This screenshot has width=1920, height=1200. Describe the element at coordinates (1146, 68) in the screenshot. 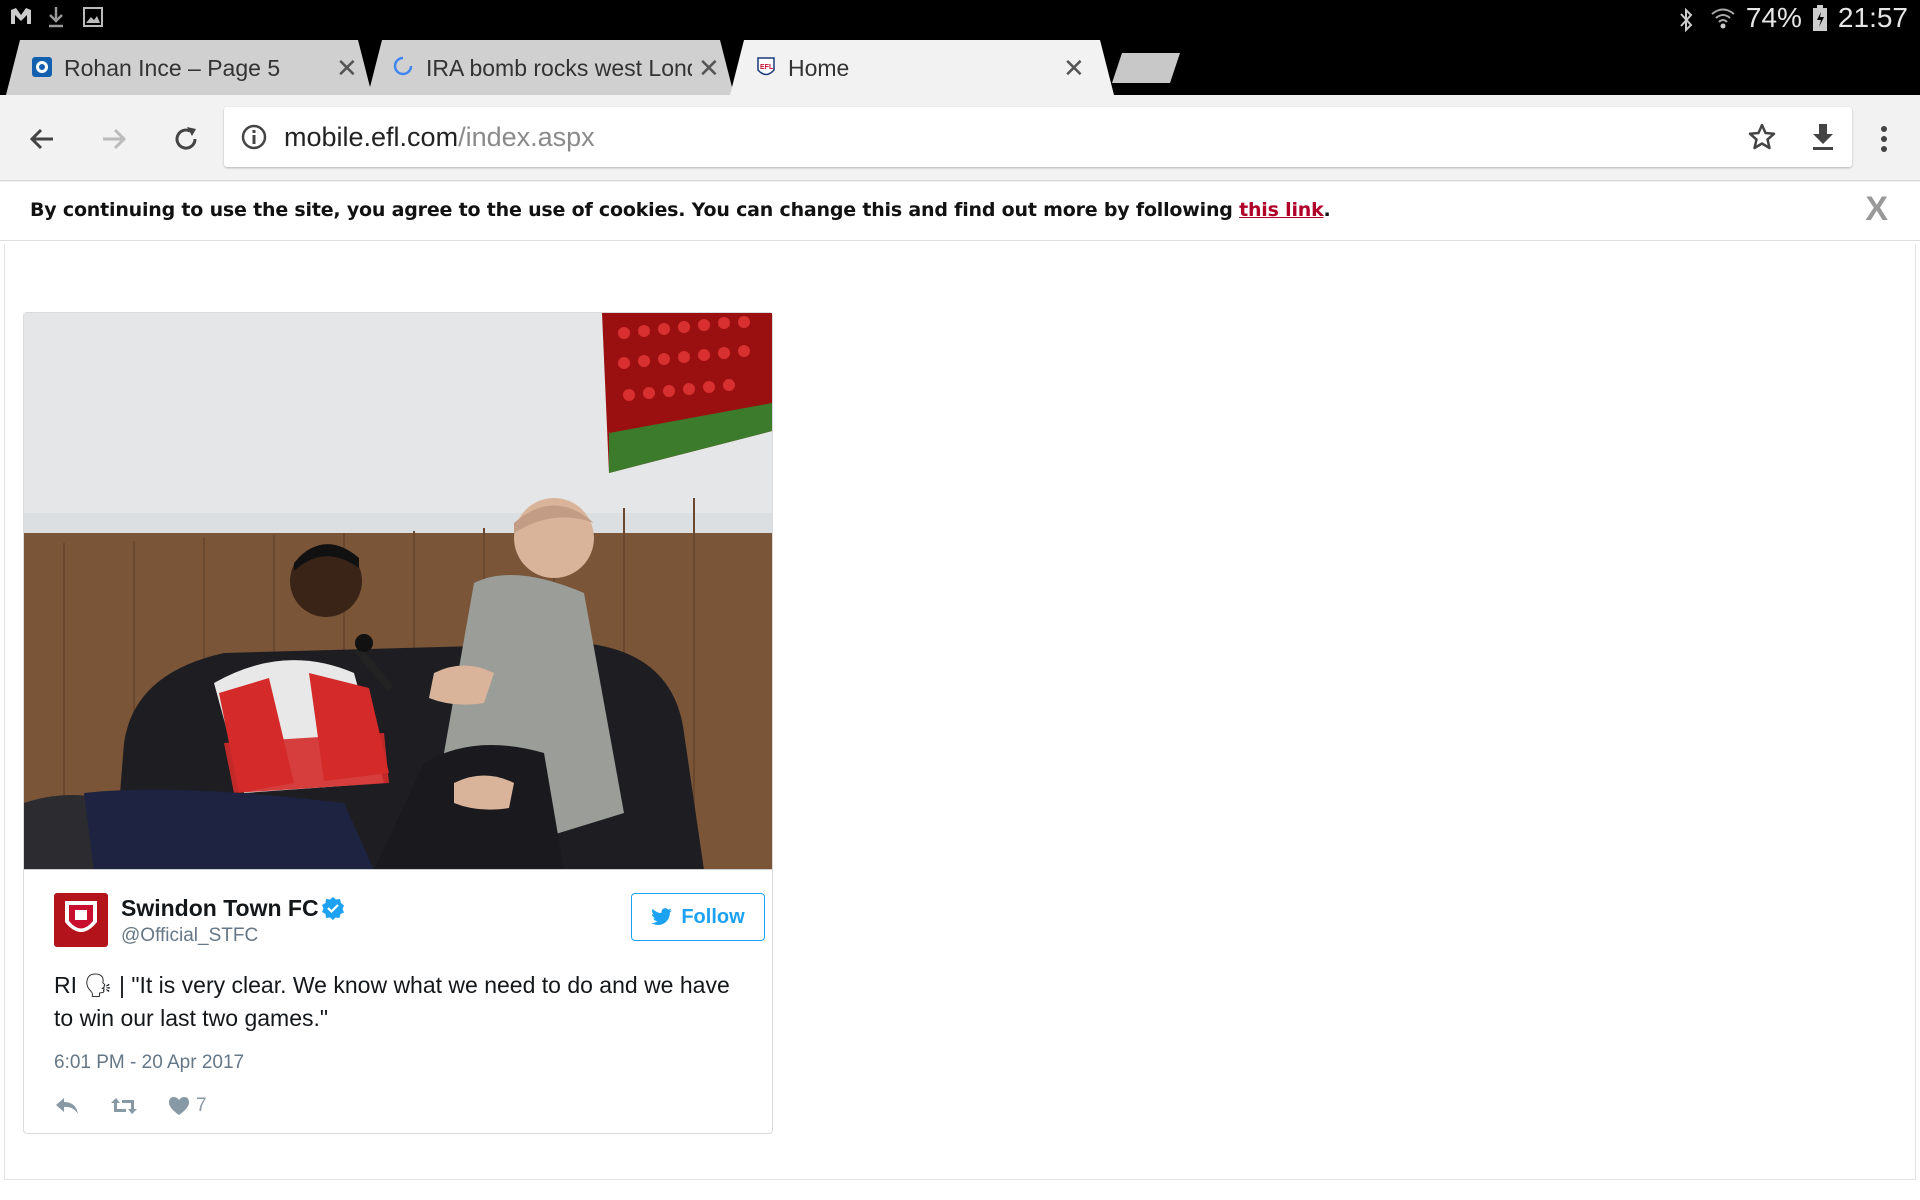

I see `new-tab-button` at that location.